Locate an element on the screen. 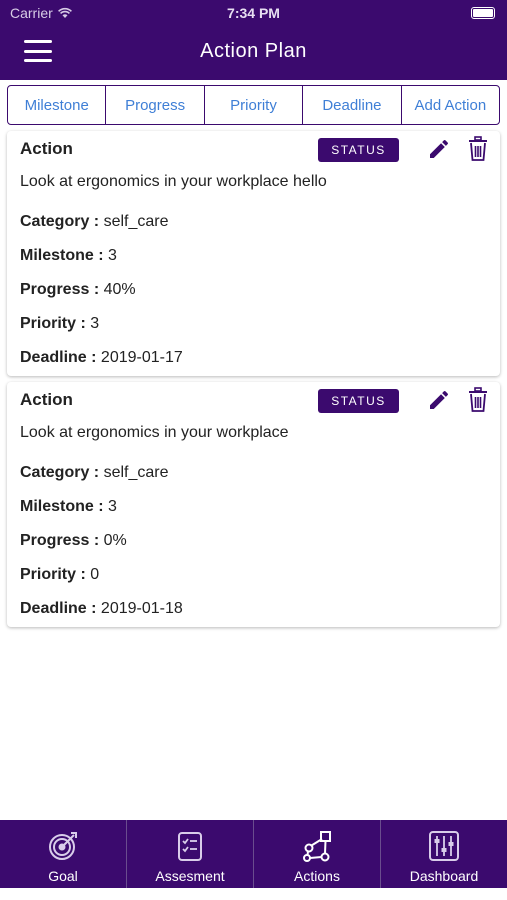 The image size is (507, 900). app-header: Carrier 7:34 PM Action Plan is located at coordinates (253, 40).